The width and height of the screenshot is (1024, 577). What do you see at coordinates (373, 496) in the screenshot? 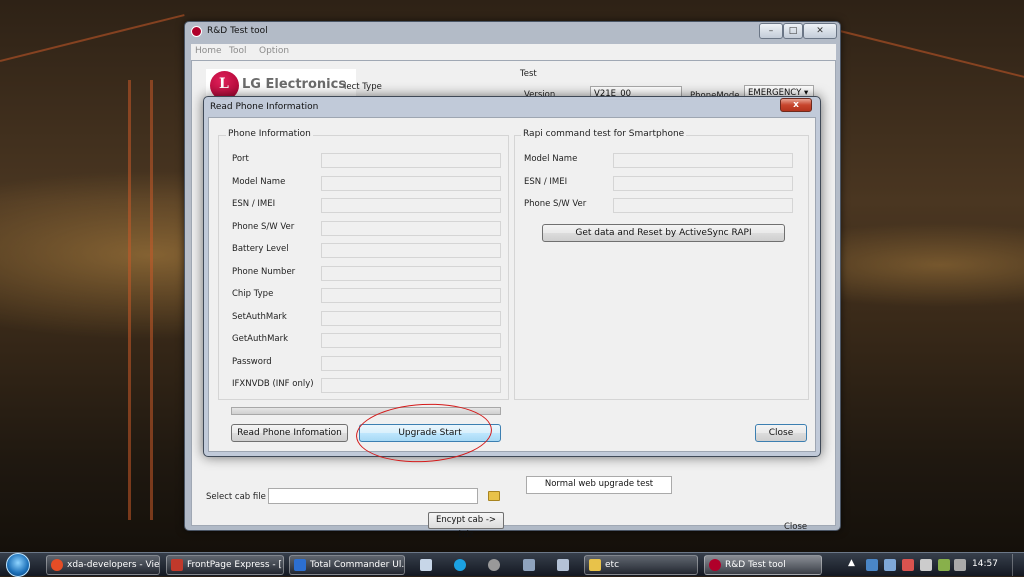
I see `cab-file-input` at bounding box center [373, 496].